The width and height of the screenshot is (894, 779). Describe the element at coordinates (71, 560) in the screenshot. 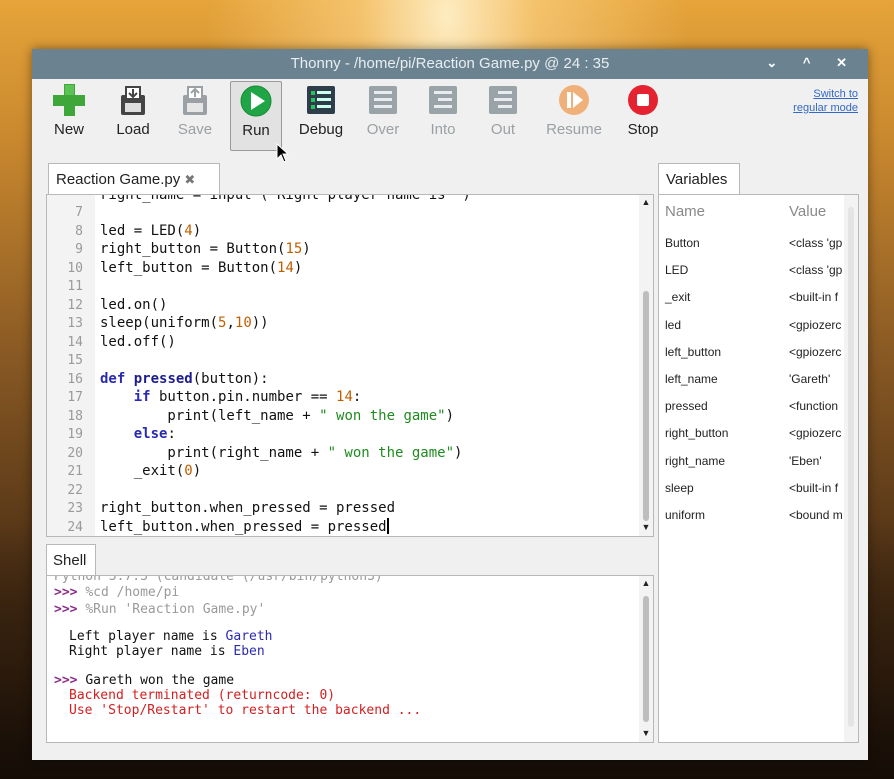

I see `tab-shell: Shell` at that location.